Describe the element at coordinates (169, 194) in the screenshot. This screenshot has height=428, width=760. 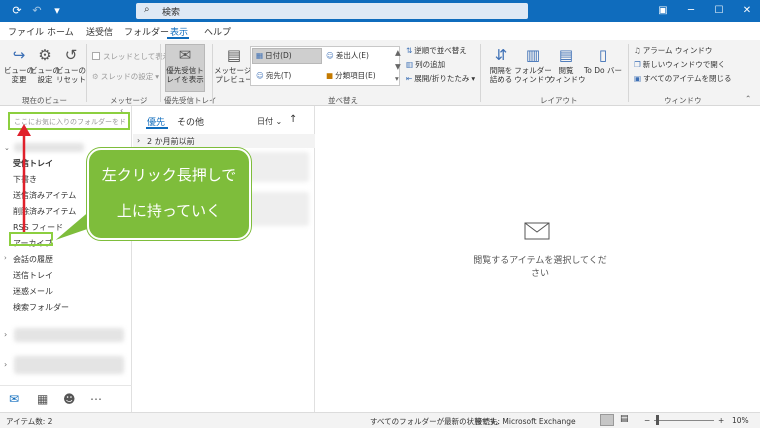
I see `instruction-callout: 左クリック長押しで 上に持っていく` at that location.